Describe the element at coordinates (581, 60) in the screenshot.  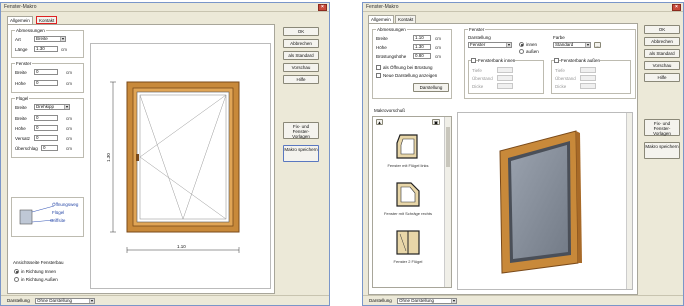
I see `right-fenbank-aussen-label: Fensterbank außen` at that location.